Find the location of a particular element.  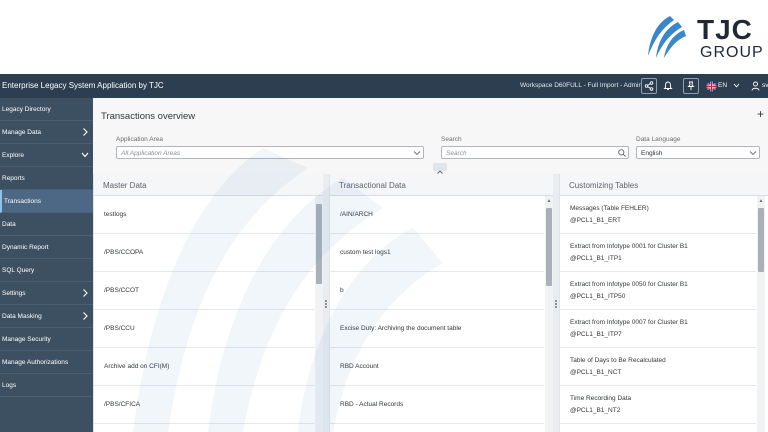

sidebar-item-data-masking: Data Masking is located at coordinates (46, 316).